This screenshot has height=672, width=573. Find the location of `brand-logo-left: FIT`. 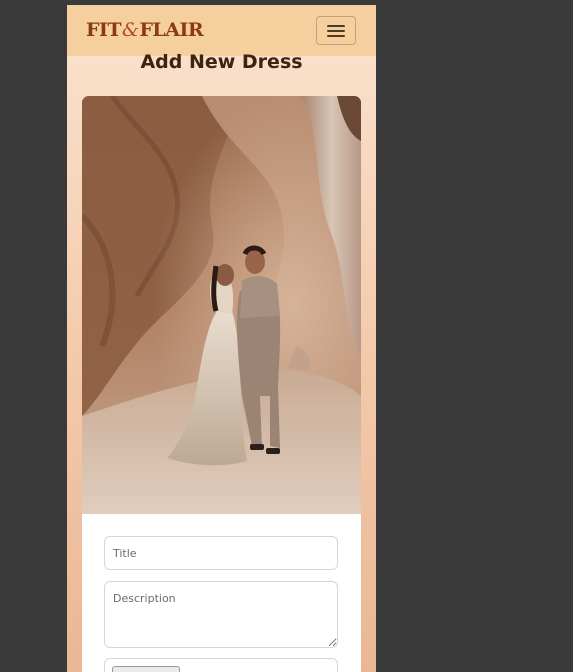

brand-logo-left: FIT is located at coordinates (104, 30).